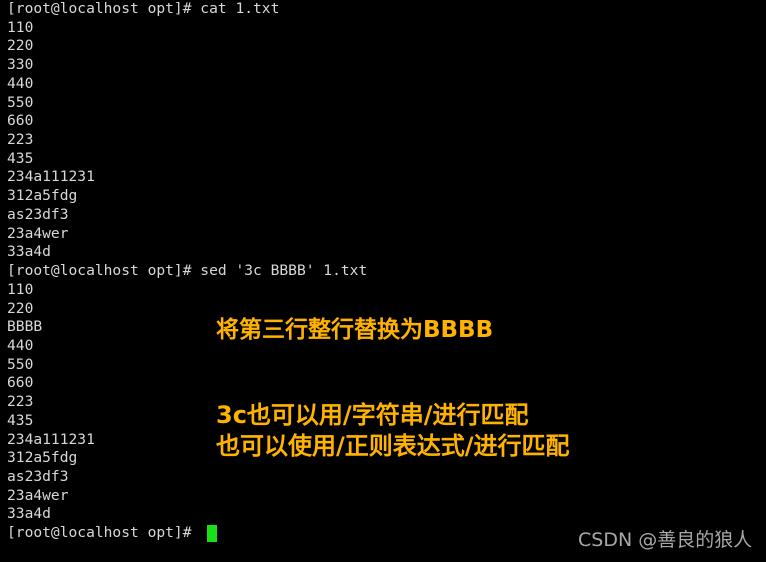  I want to click on csdn-watermark: CSDN @善良的狼人, so click(665, 540).